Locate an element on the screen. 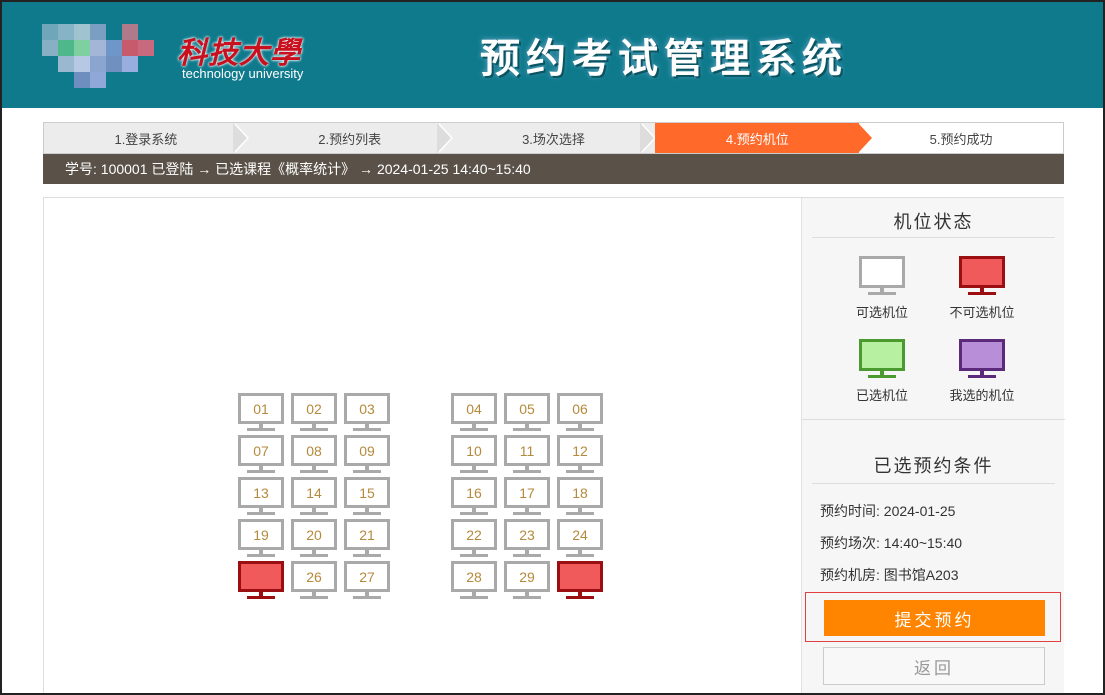 The image size is (1105, 695). step-success: 5.预约成功 is located at coordinates (961, 138).